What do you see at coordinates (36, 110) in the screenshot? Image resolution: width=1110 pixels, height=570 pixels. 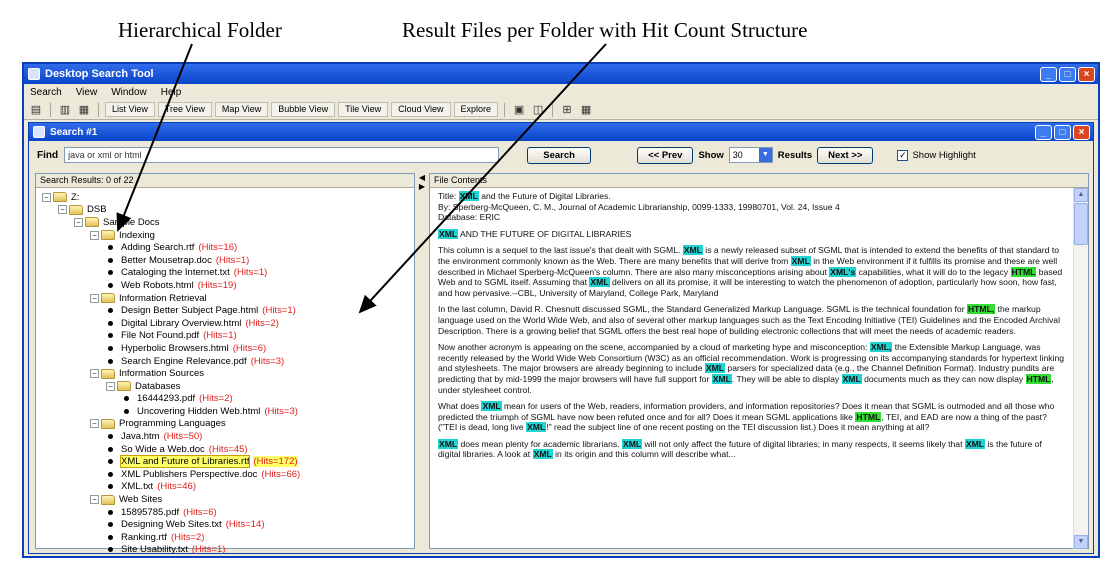 I see `new-search-icon: ▤` at bounding box center [36, 110].